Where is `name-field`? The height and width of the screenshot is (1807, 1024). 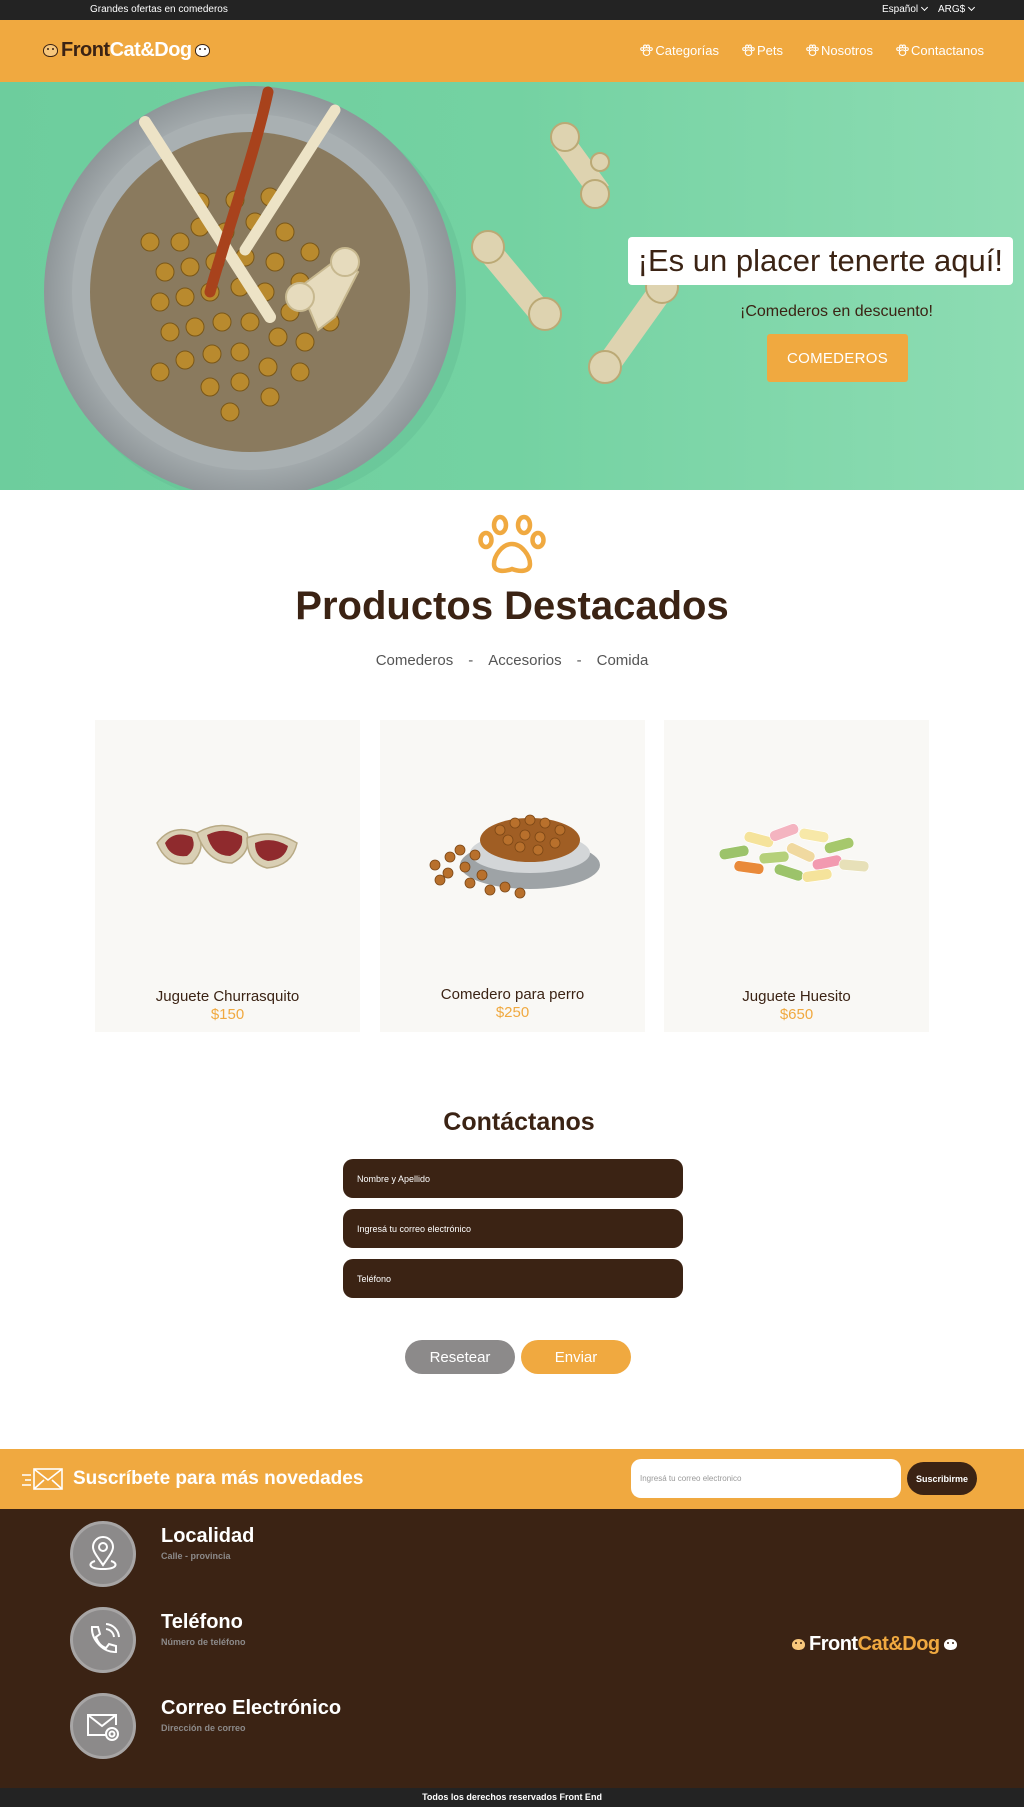 name-field is located at coordinates (513, 1178).